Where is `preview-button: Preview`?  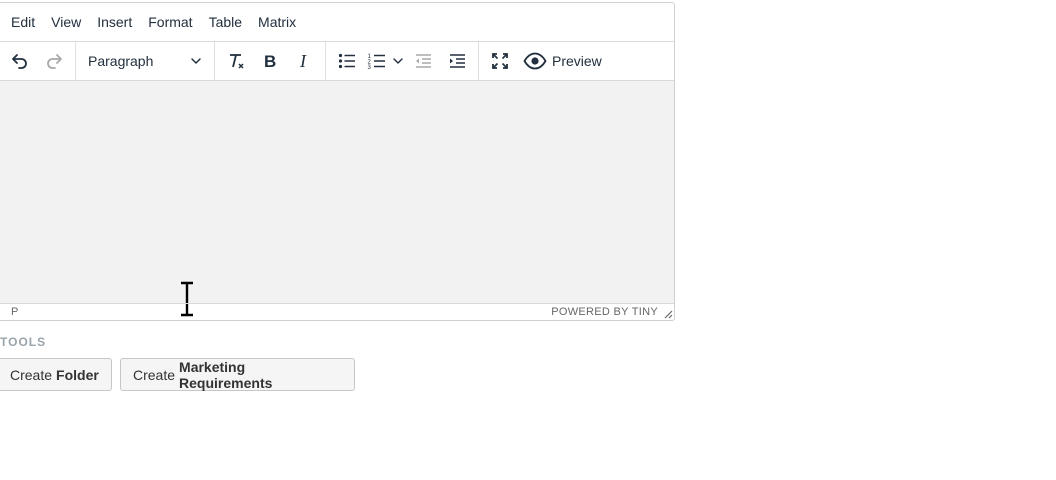
preview-button: Preview is located at coordinates (562, 61).